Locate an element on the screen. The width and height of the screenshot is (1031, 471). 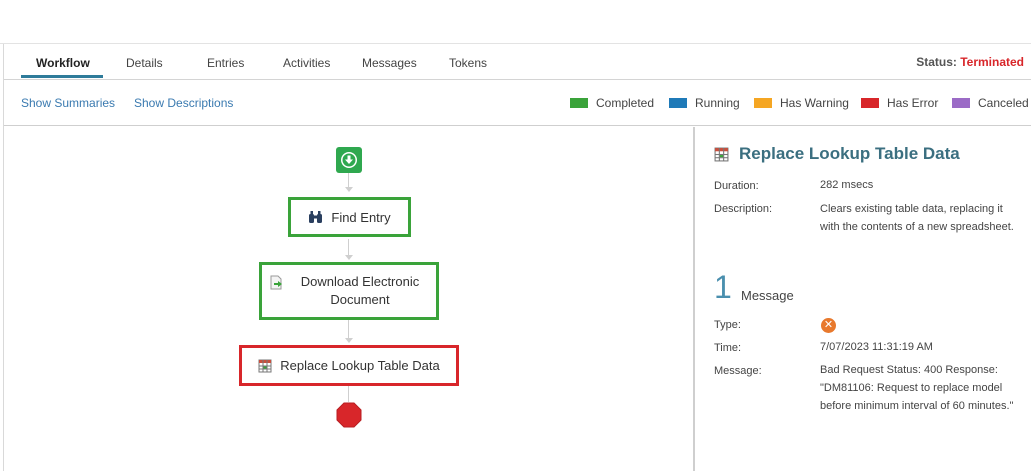
legend-running: Running is located at coordinates (704, 103).